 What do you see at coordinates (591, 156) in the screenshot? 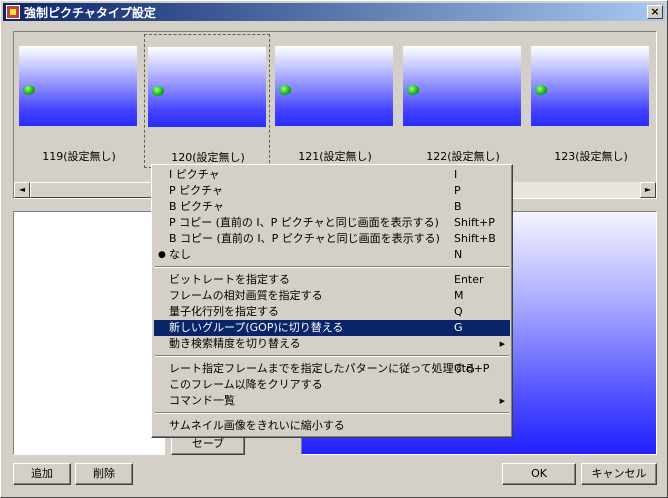
I see `thumbnail-label: 123(設定無し)` at bounding box center [591, 156].